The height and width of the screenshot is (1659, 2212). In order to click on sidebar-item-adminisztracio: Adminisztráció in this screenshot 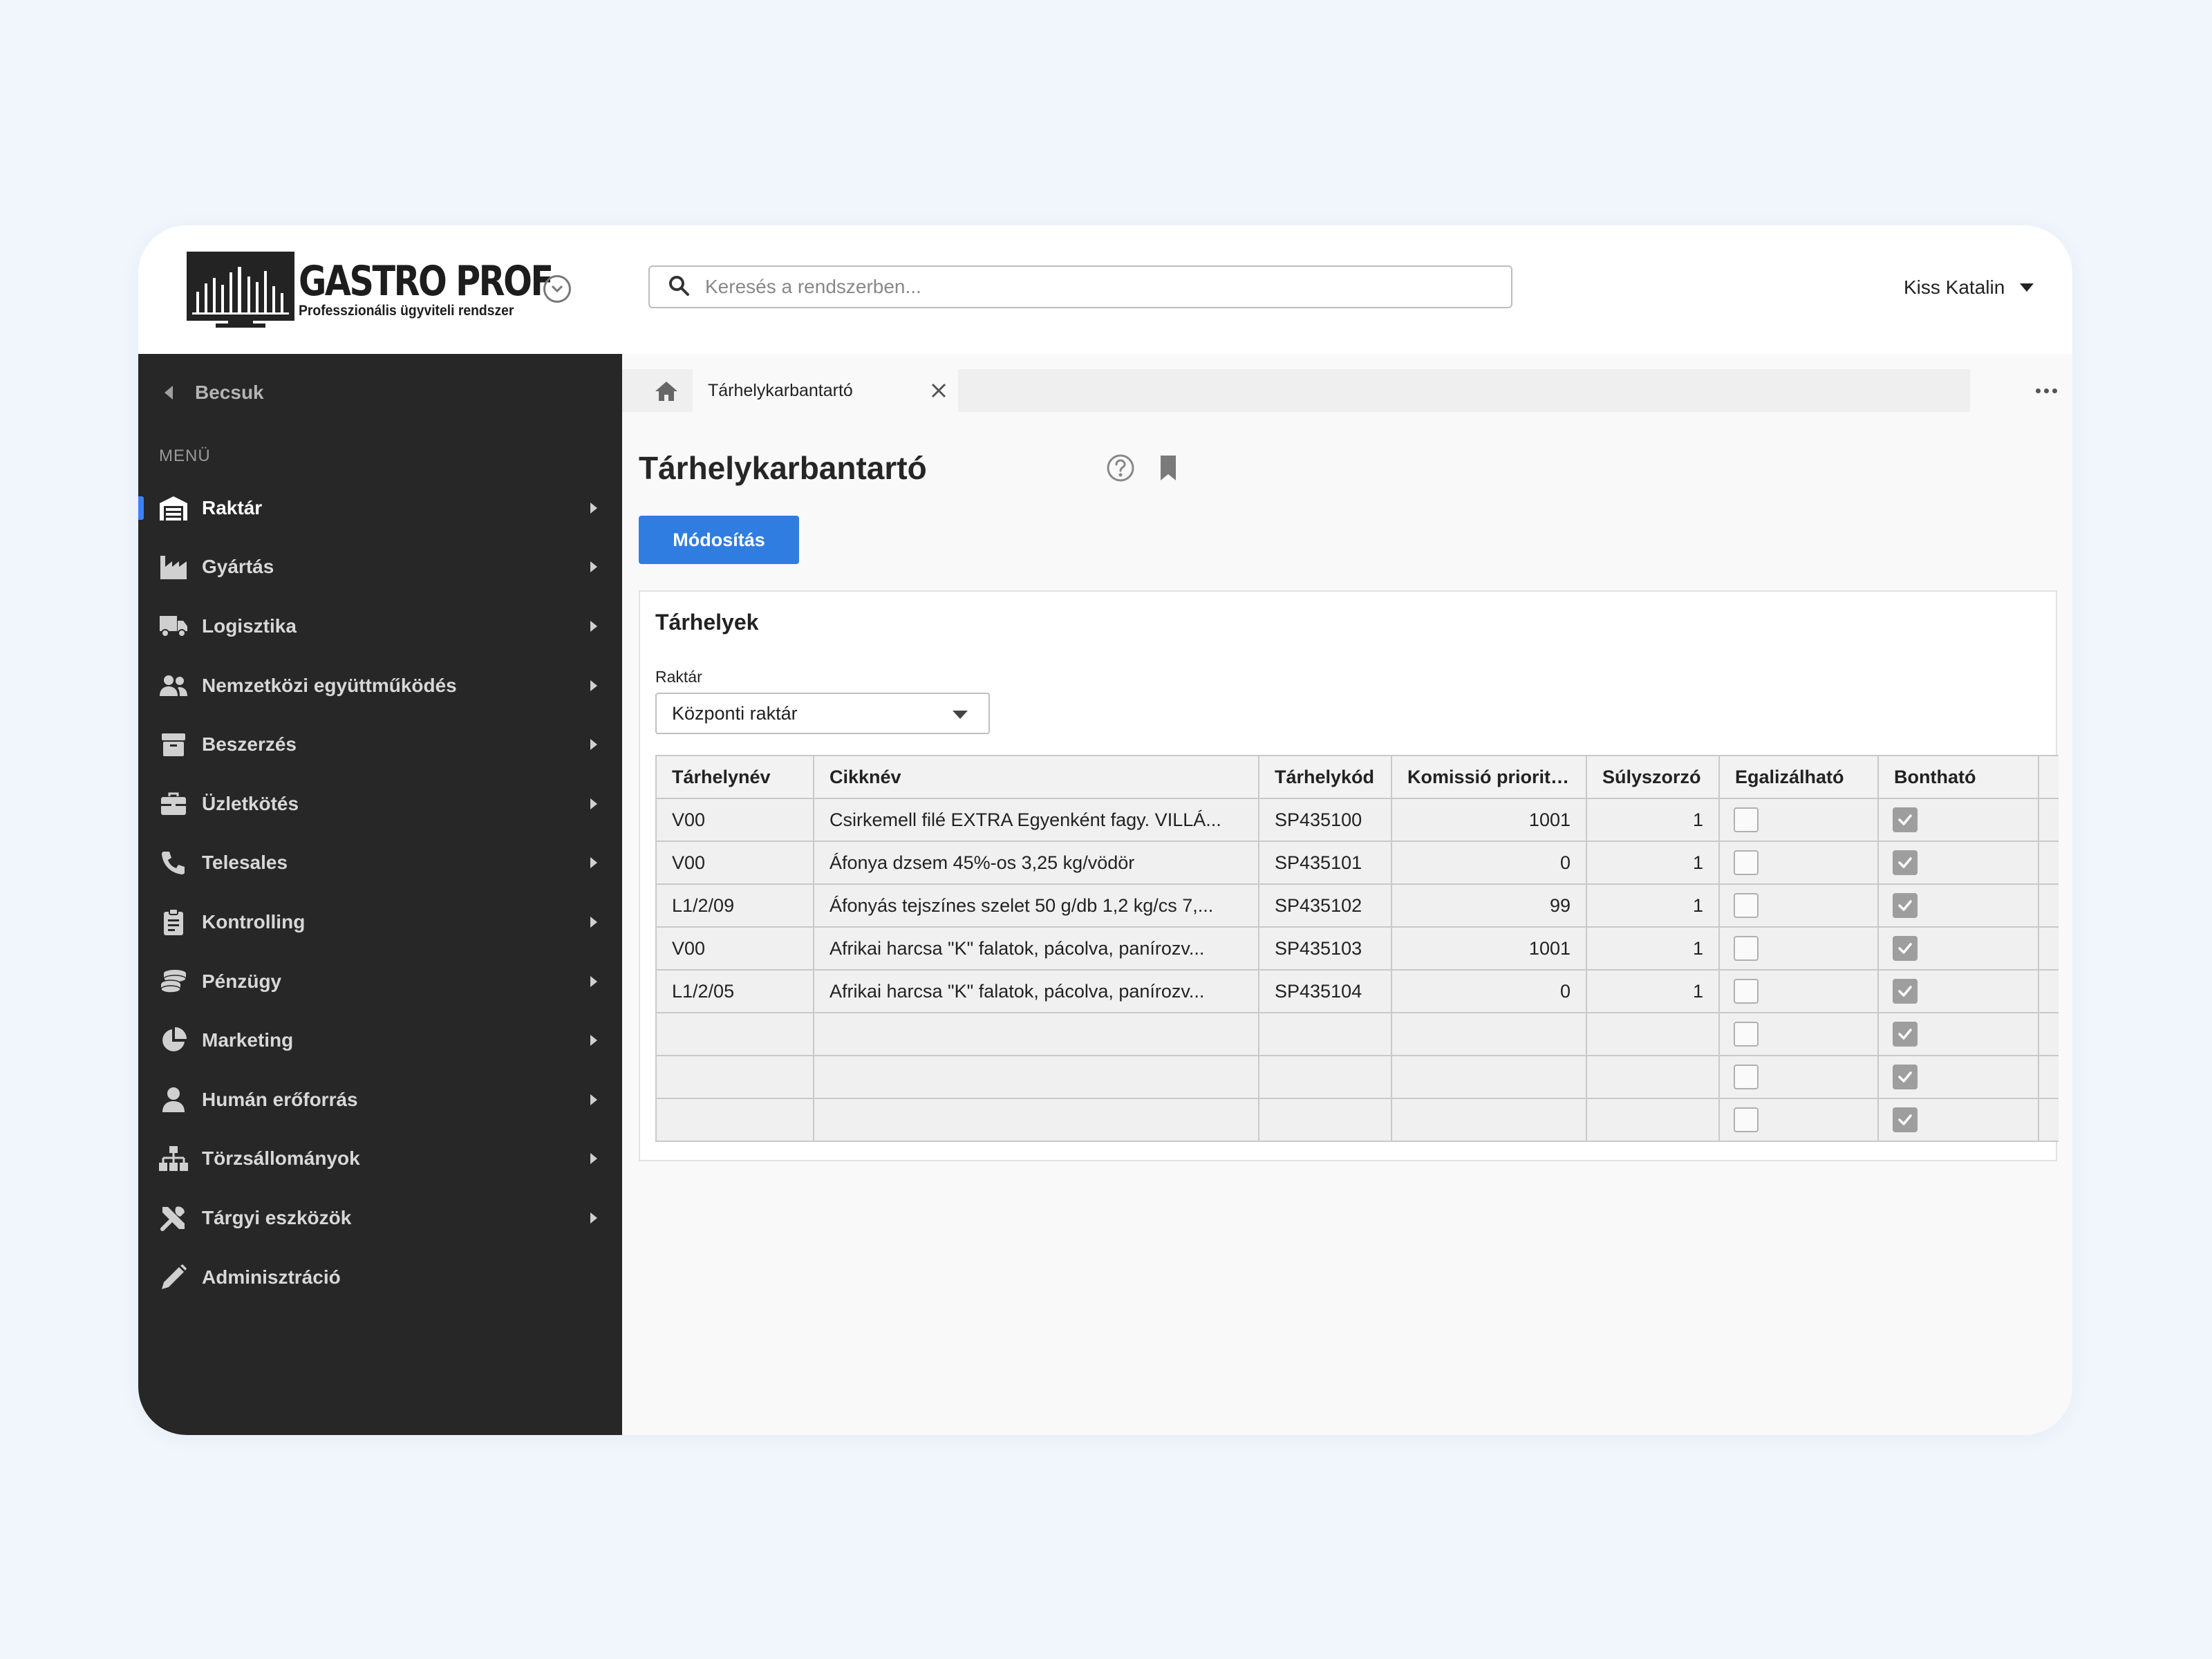, I will do `click(380, 1277)`.